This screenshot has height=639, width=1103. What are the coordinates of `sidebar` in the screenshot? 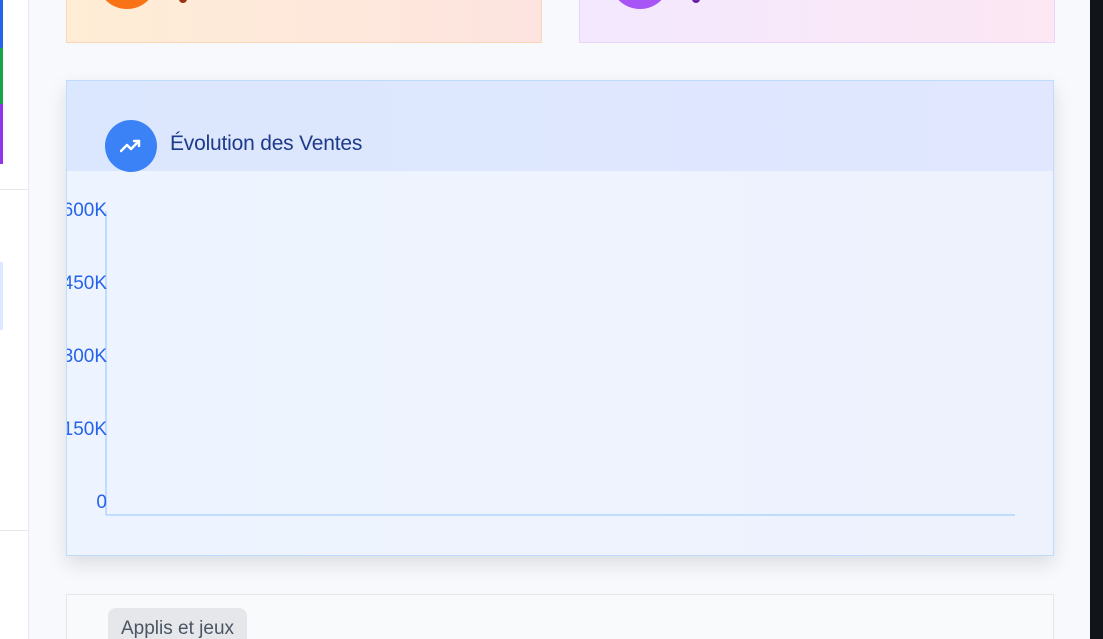 It's located at (14, 319).